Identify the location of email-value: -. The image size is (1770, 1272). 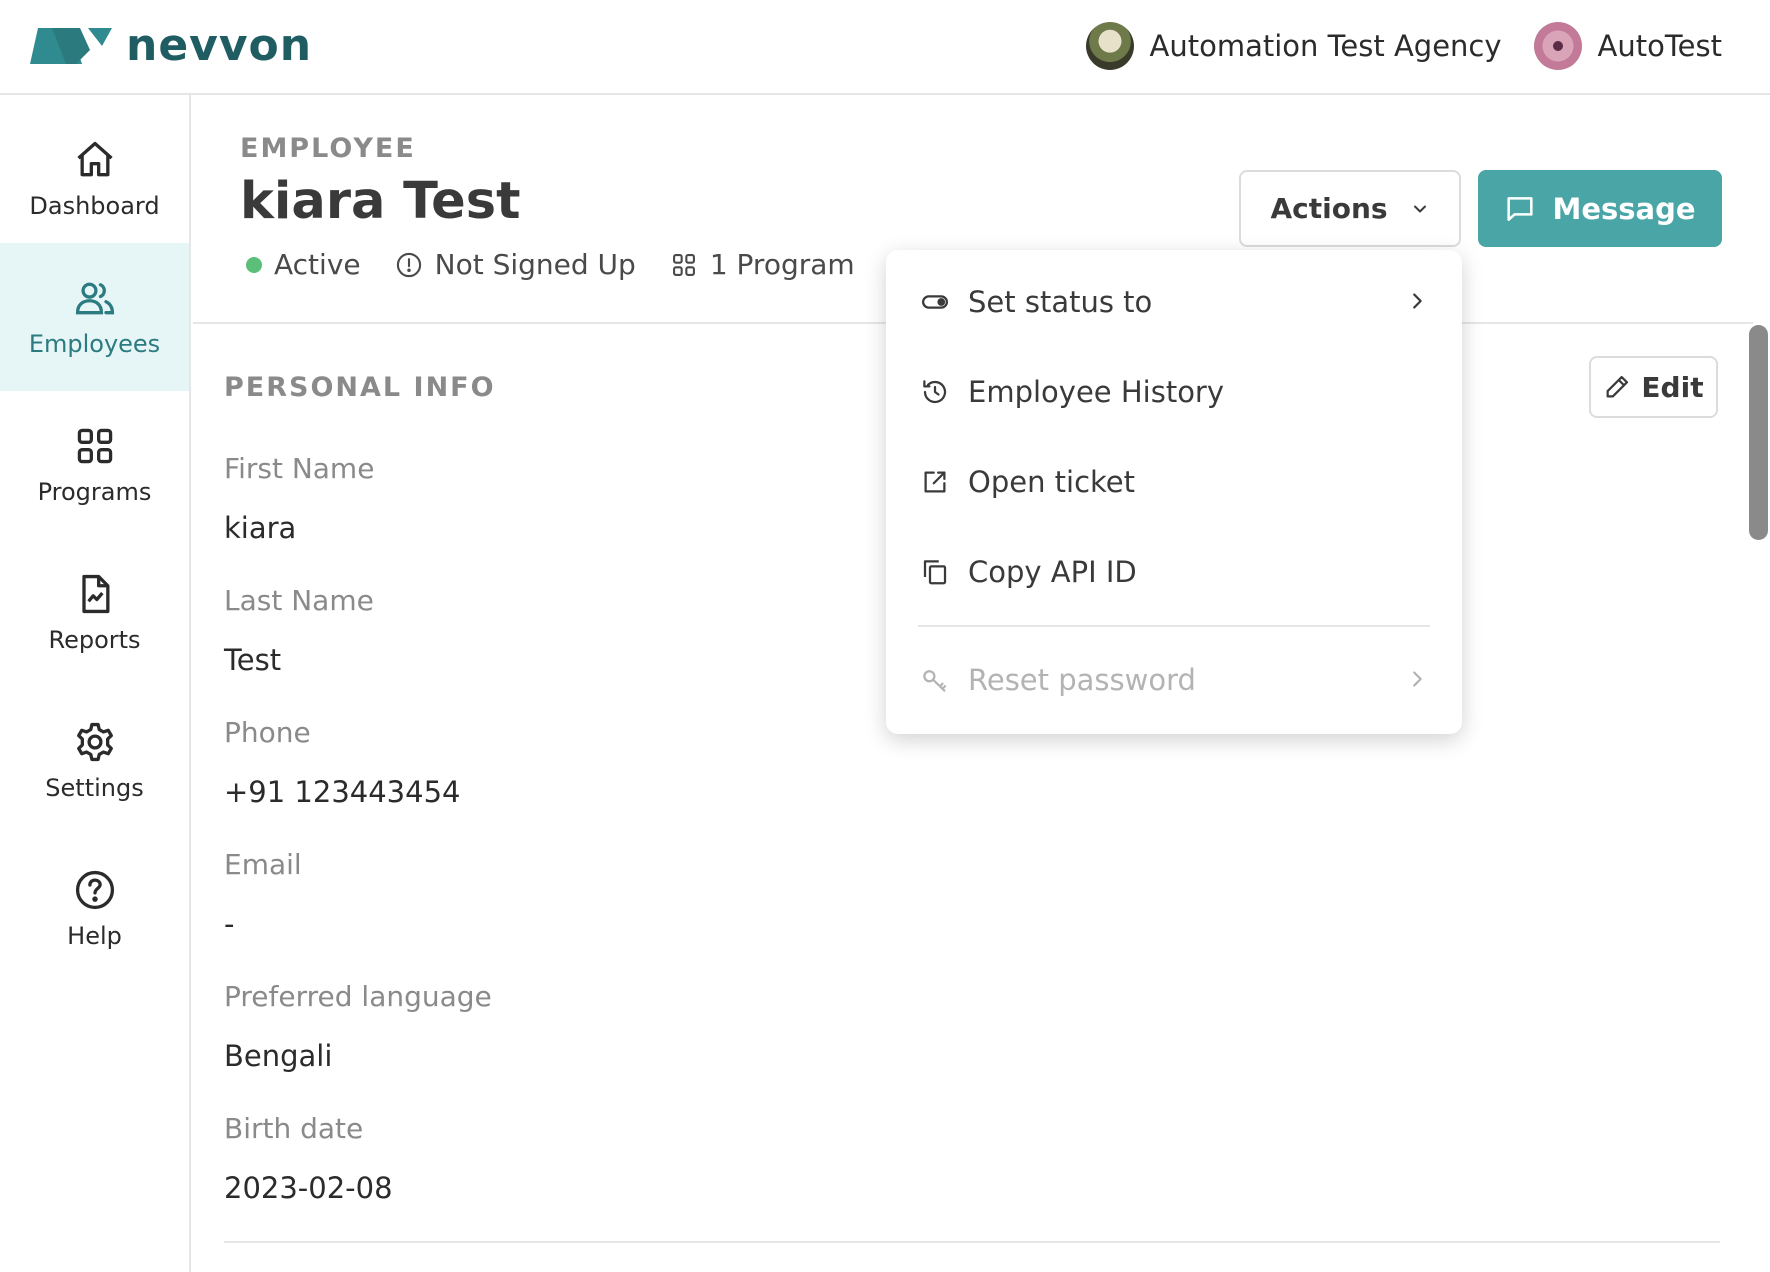
(229, 924).